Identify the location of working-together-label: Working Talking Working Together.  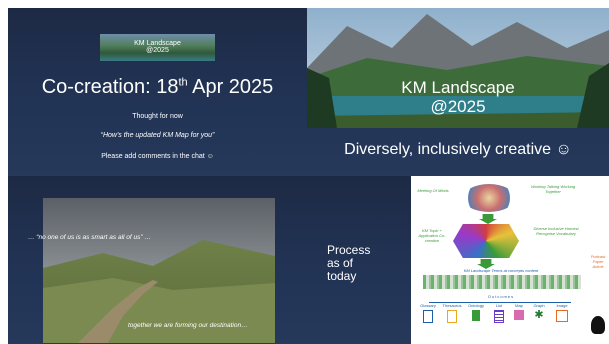
(553, 189).